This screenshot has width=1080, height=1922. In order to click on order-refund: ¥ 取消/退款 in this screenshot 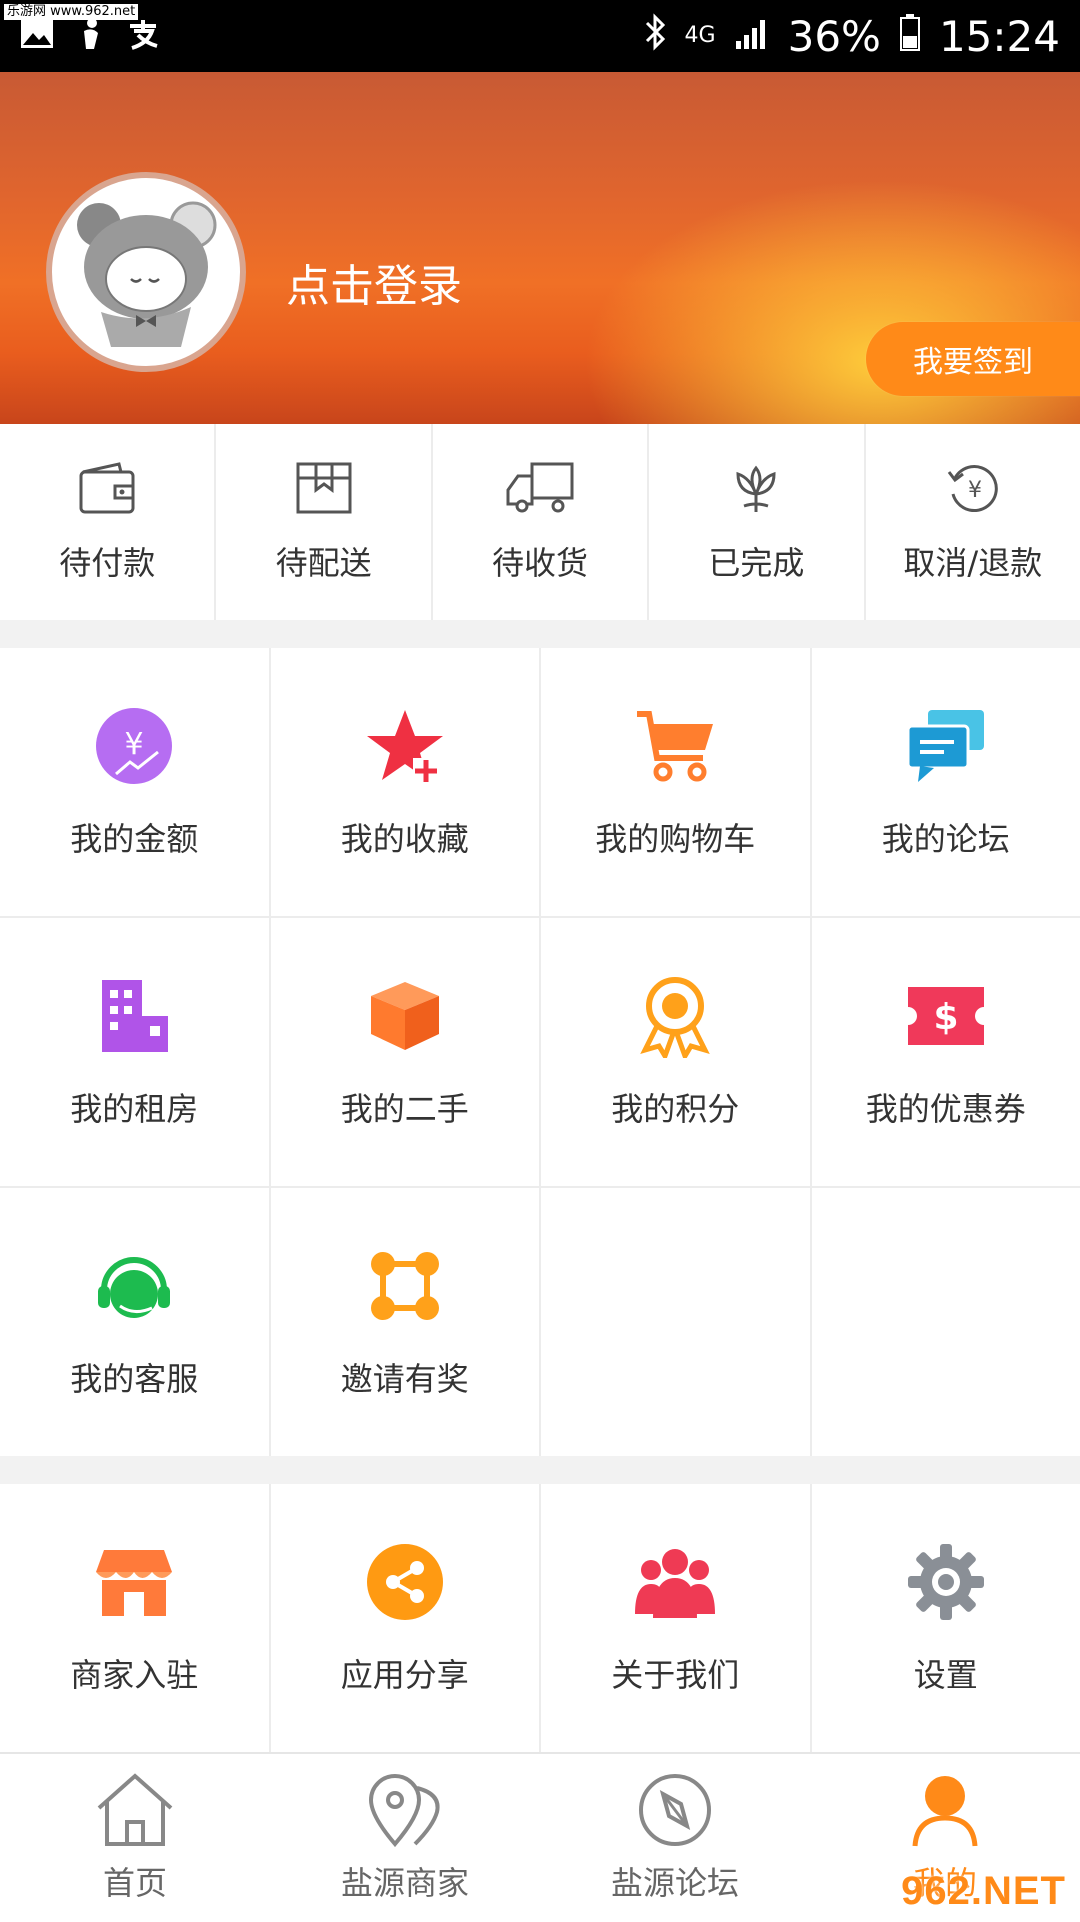, I will do `click(973, 522)`.